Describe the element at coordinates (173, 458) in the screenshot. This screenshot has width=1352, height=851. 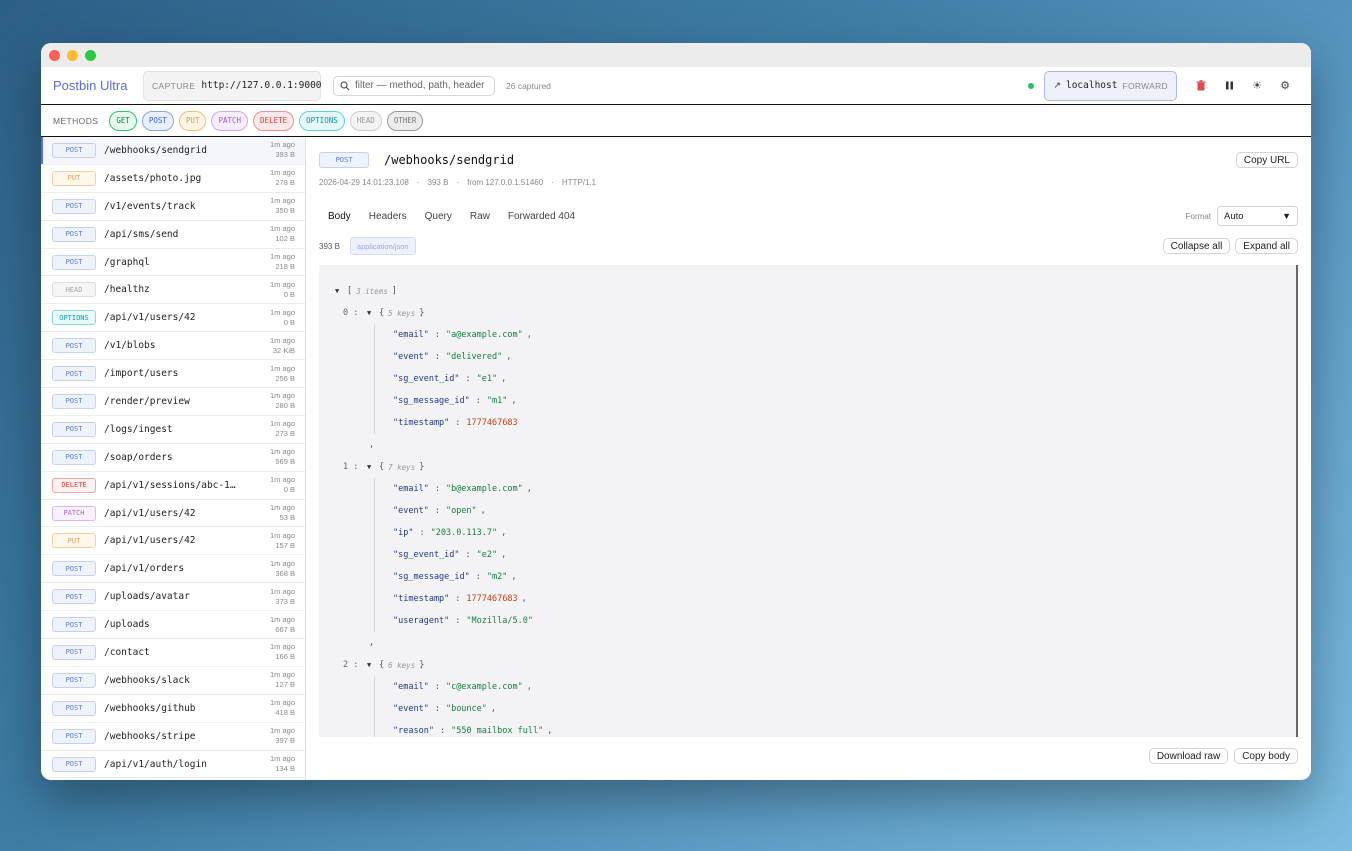
I see `request-row: POST/soap/orders 1m ago 569 B` at that location.